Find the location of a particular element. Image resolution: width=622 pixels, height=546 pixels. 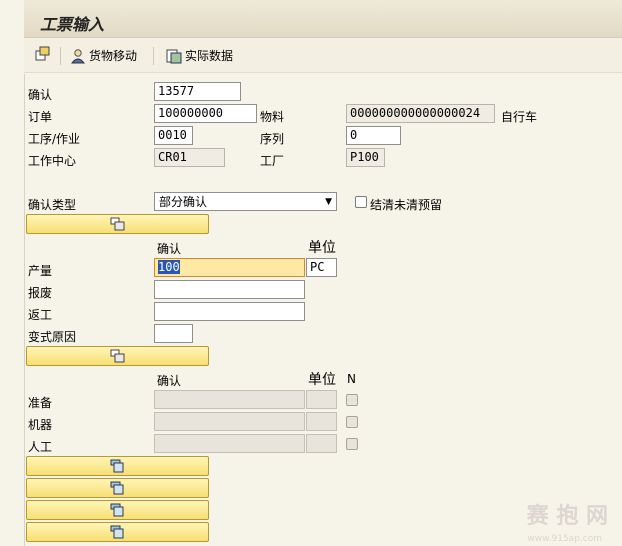

actual-data-button: 实际数据 is located at coordinates (199, 55).